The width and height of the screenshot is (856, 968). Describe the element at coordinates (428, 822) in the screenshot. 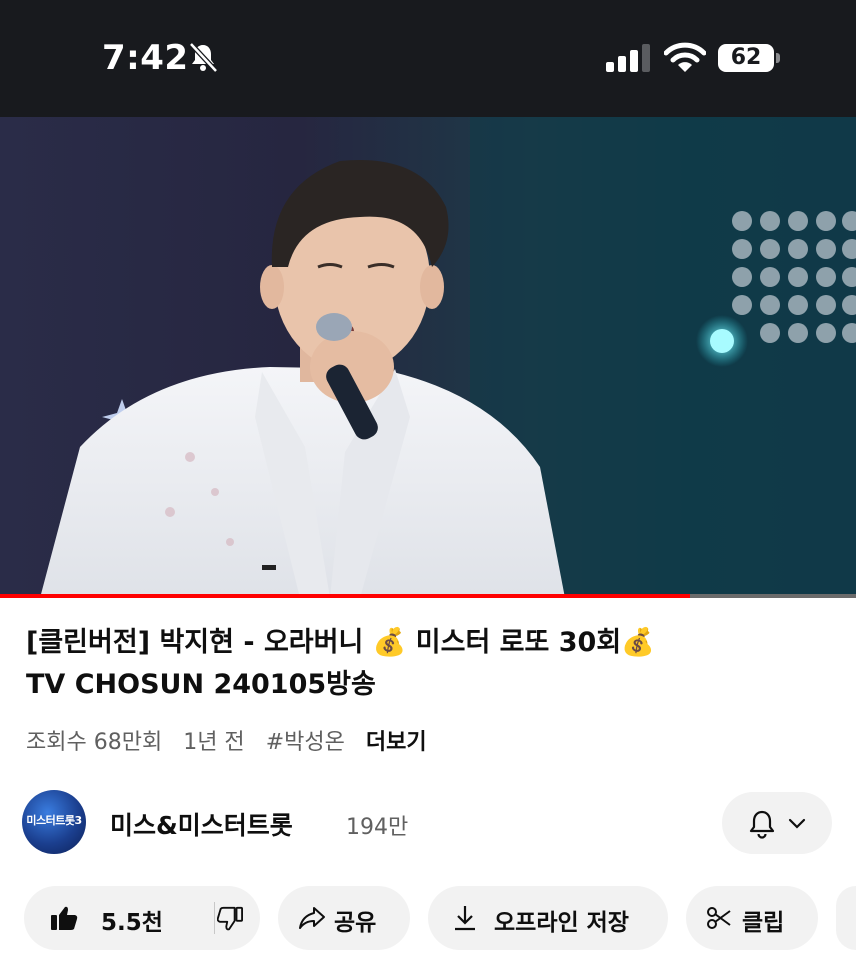

I see `channel-row: 미스터트롯3 미스&미스터트롯 194만` at that location.